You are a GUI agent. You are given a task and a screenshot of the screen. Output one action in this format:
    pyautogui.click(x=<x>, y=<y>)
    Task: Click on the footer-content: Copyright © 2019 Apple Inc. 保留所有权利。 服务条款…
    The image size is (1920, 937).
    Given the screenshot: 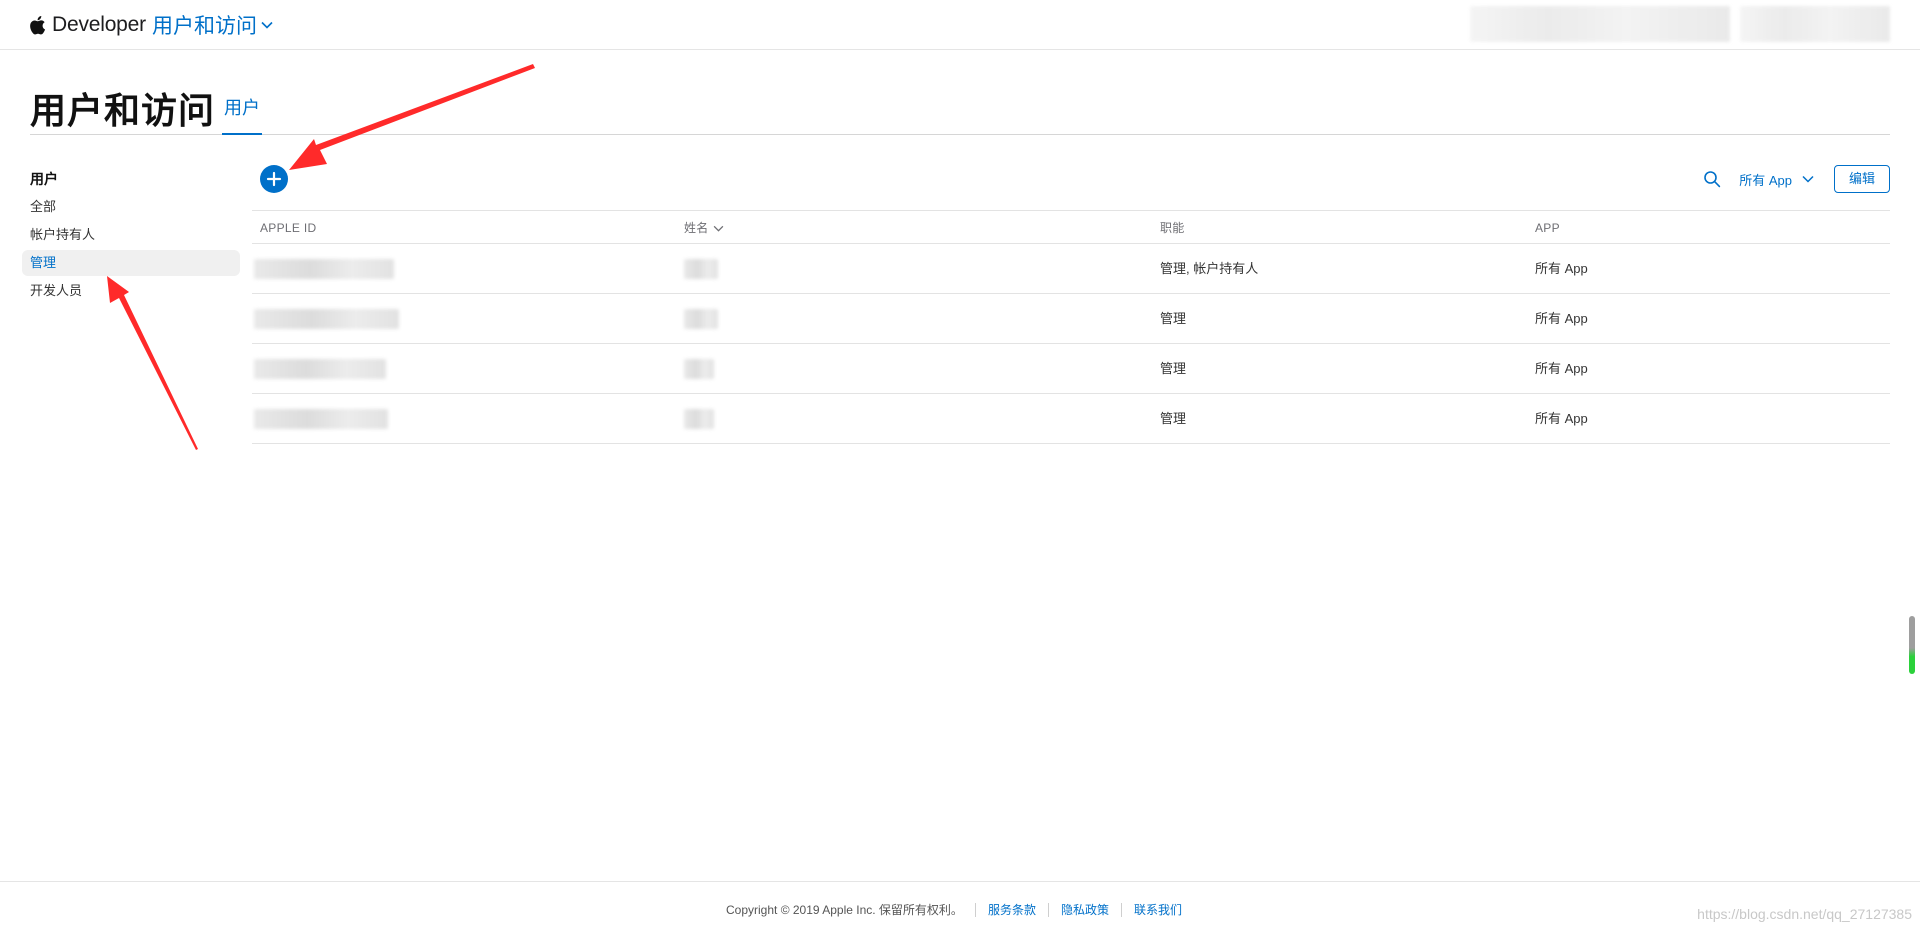 What is the action you would take?
    pyautogui.click(x=960, y=909)
    